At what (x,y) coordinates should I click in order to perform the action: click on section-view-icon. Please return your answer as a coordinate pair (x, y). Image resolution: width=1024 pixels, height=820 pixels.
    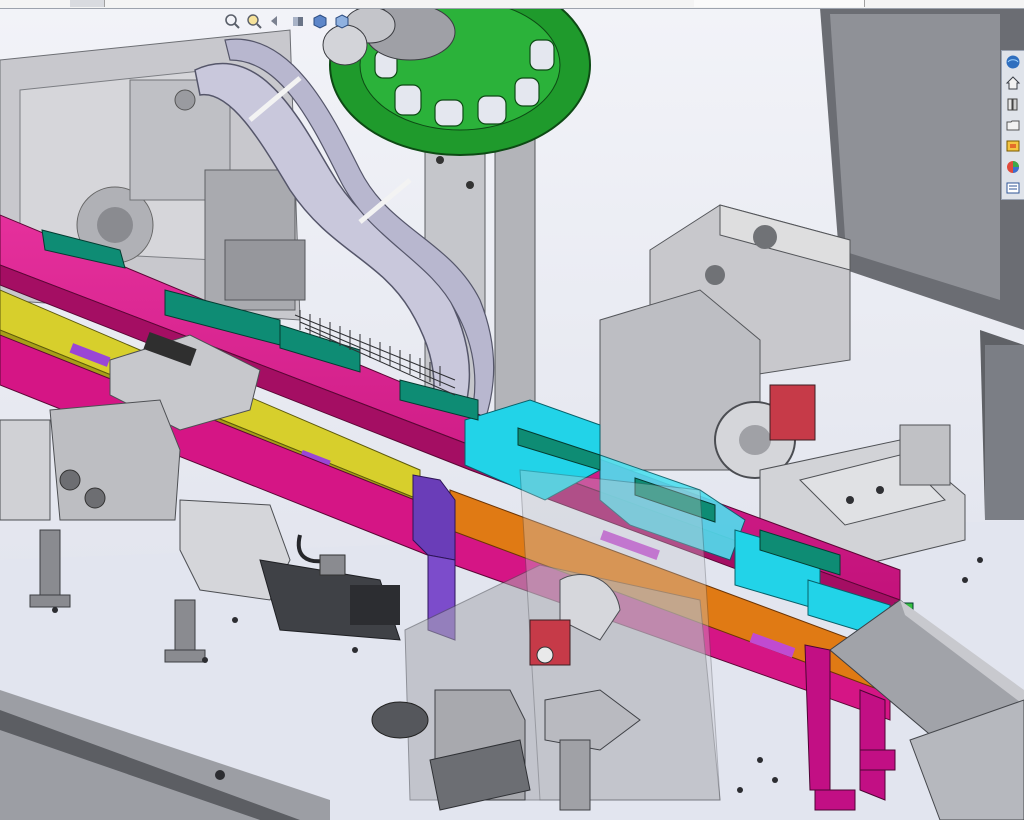
    Looking at the image, I should click on (298, 21).